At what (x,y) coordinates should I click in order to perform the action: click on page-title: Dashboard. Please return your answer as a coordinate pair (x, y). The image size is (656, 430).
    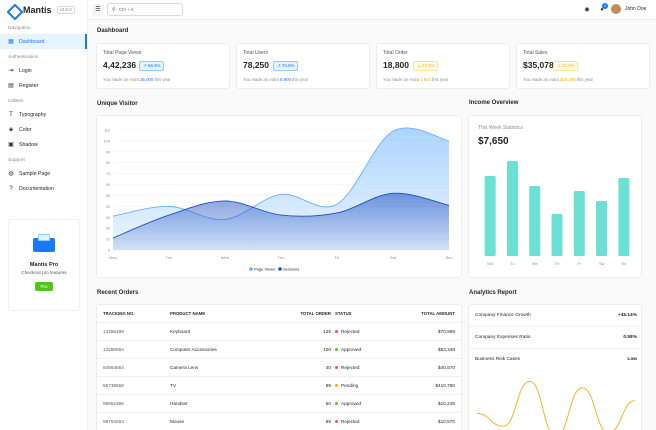
    Looking at the image, I should click on (113, 31).